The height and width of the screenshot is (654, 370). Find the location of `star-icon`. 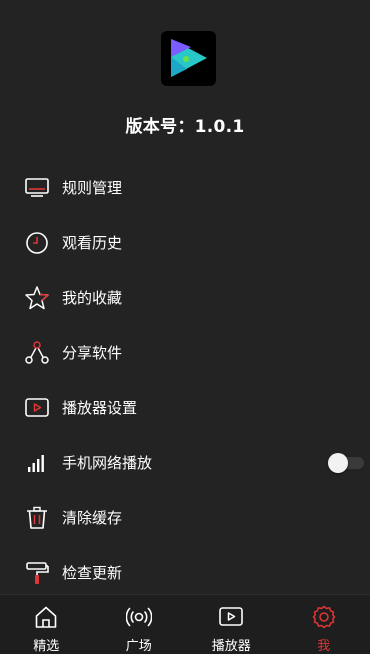

star-icon is located at coordinates (37, 298).